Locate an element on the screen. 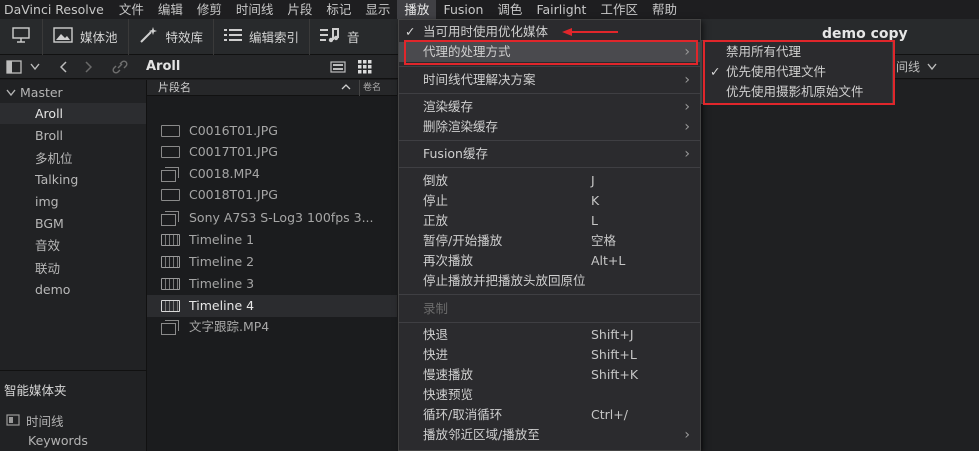 The width and height of the screenshot is (979, 451). bin-item: img is located at coordinates (47, 201).